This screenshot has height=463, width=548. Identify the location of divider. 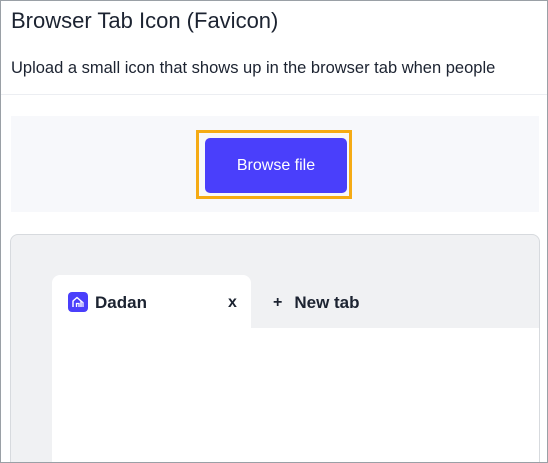
(274, 94).